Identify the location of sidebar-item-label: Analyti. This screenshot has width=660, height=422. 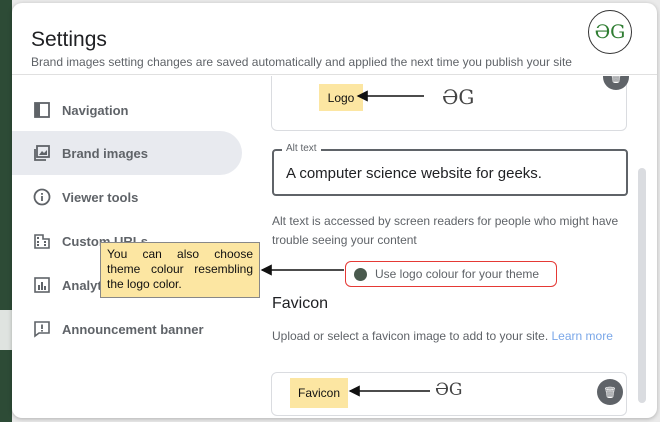
(84, 285).